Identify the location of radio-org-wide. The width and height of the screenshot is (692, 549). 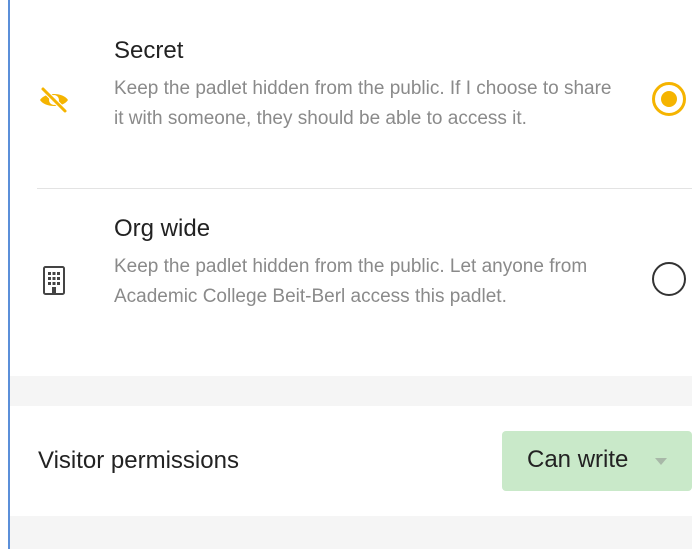
(669, 279).